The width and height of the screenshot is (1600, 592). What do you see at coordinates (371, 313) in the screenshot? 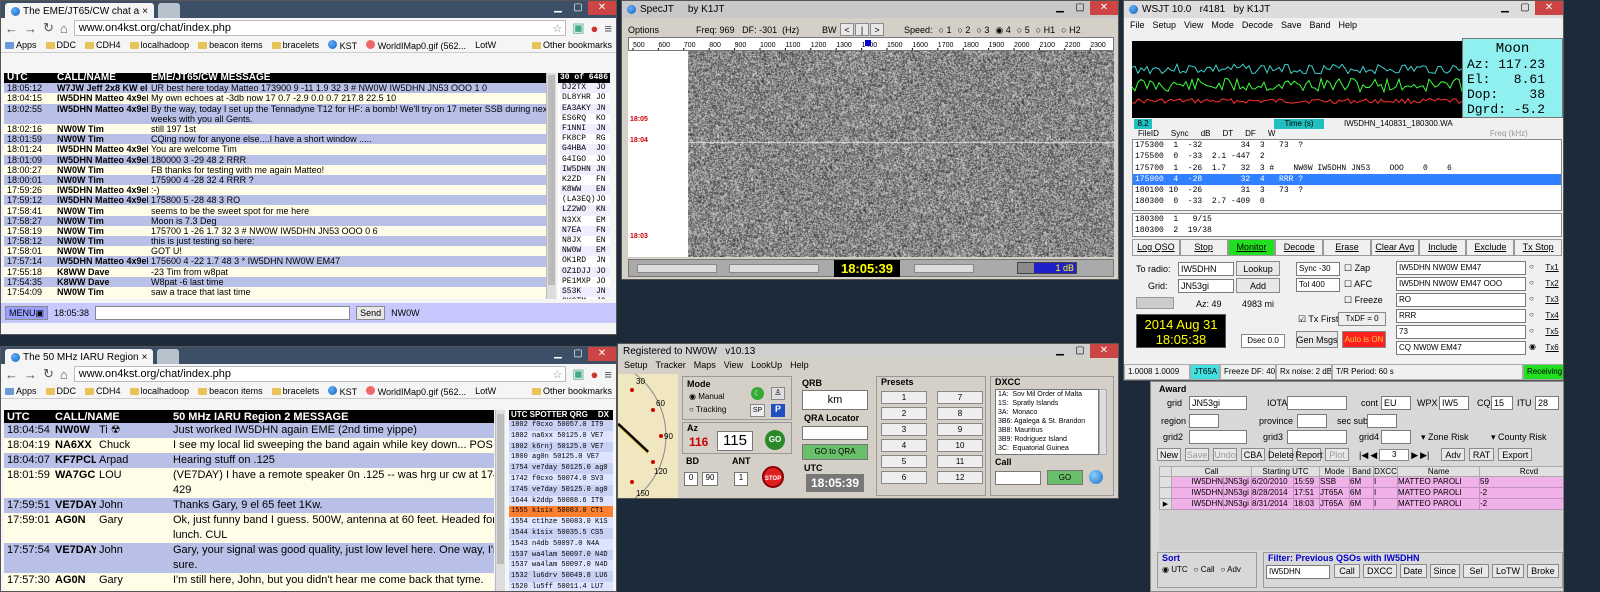
I see `send-button: Send` at bounding box center [371, 313].